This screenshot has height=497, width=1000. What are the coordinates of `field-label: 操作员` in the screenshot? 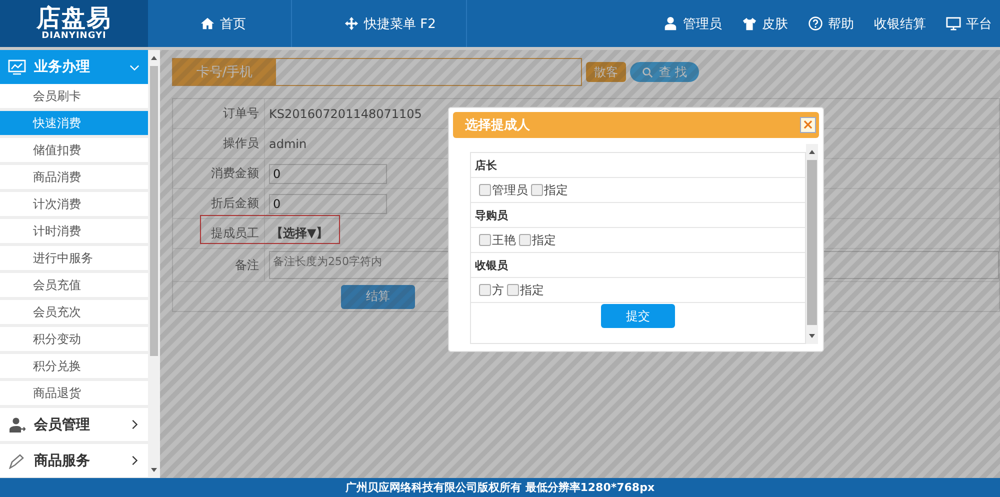 It's located at (241, 143).